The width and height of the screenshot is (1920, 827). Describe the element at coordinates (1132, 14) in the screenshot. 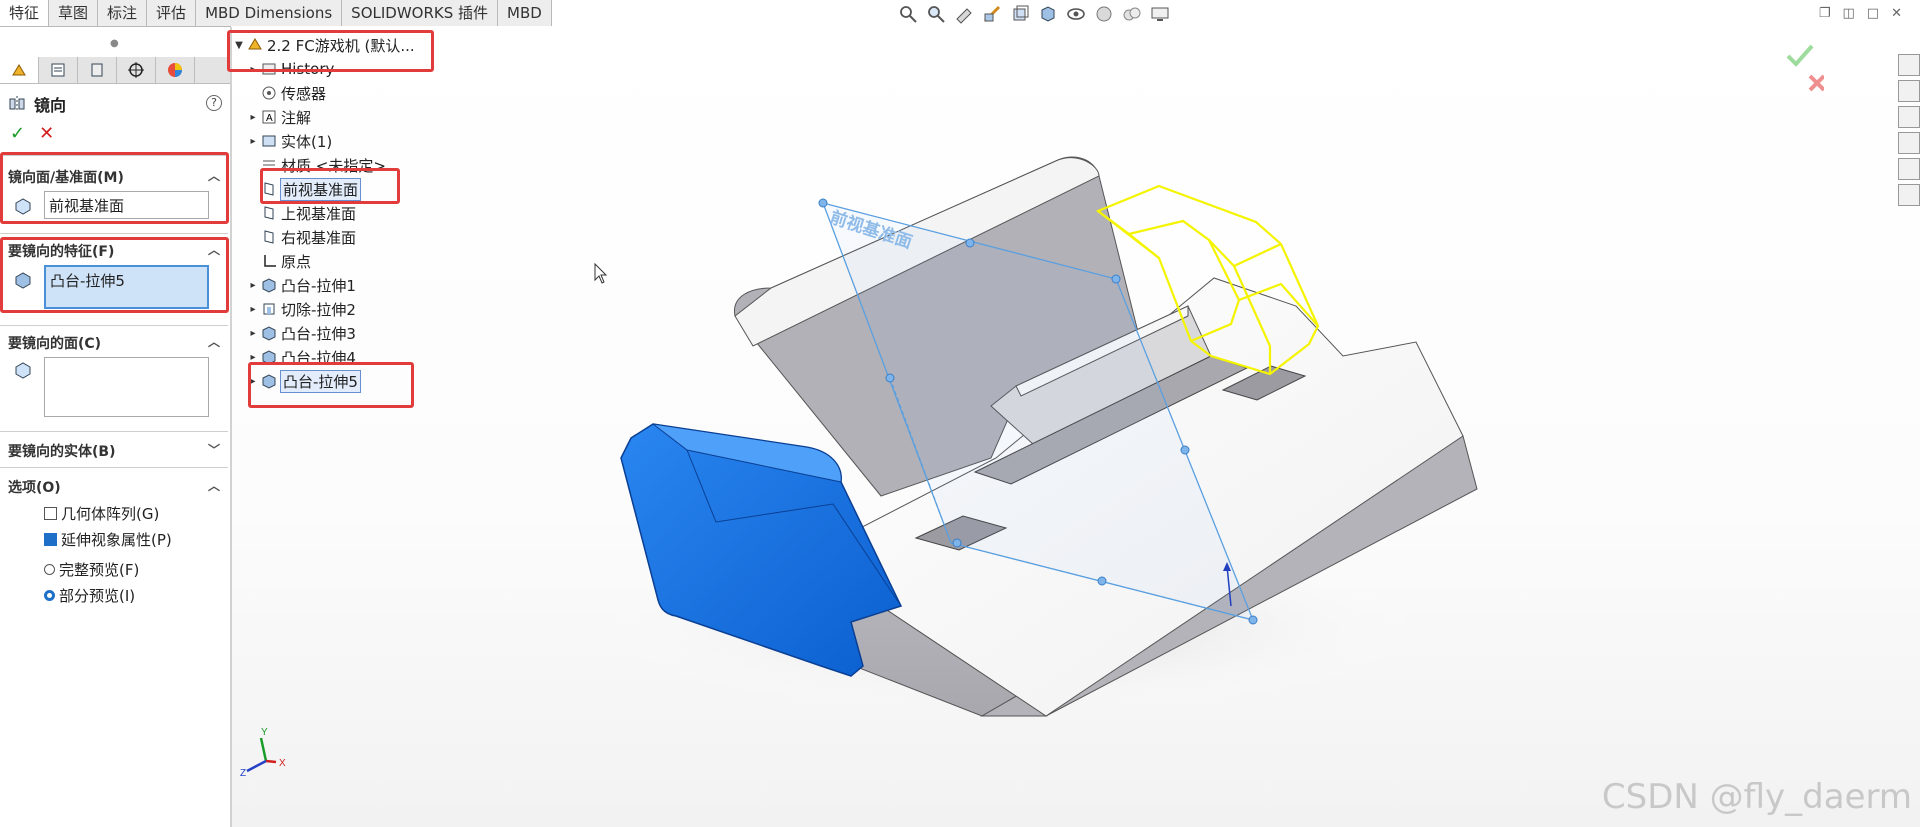

I see `apply-scene-icon` at that location.